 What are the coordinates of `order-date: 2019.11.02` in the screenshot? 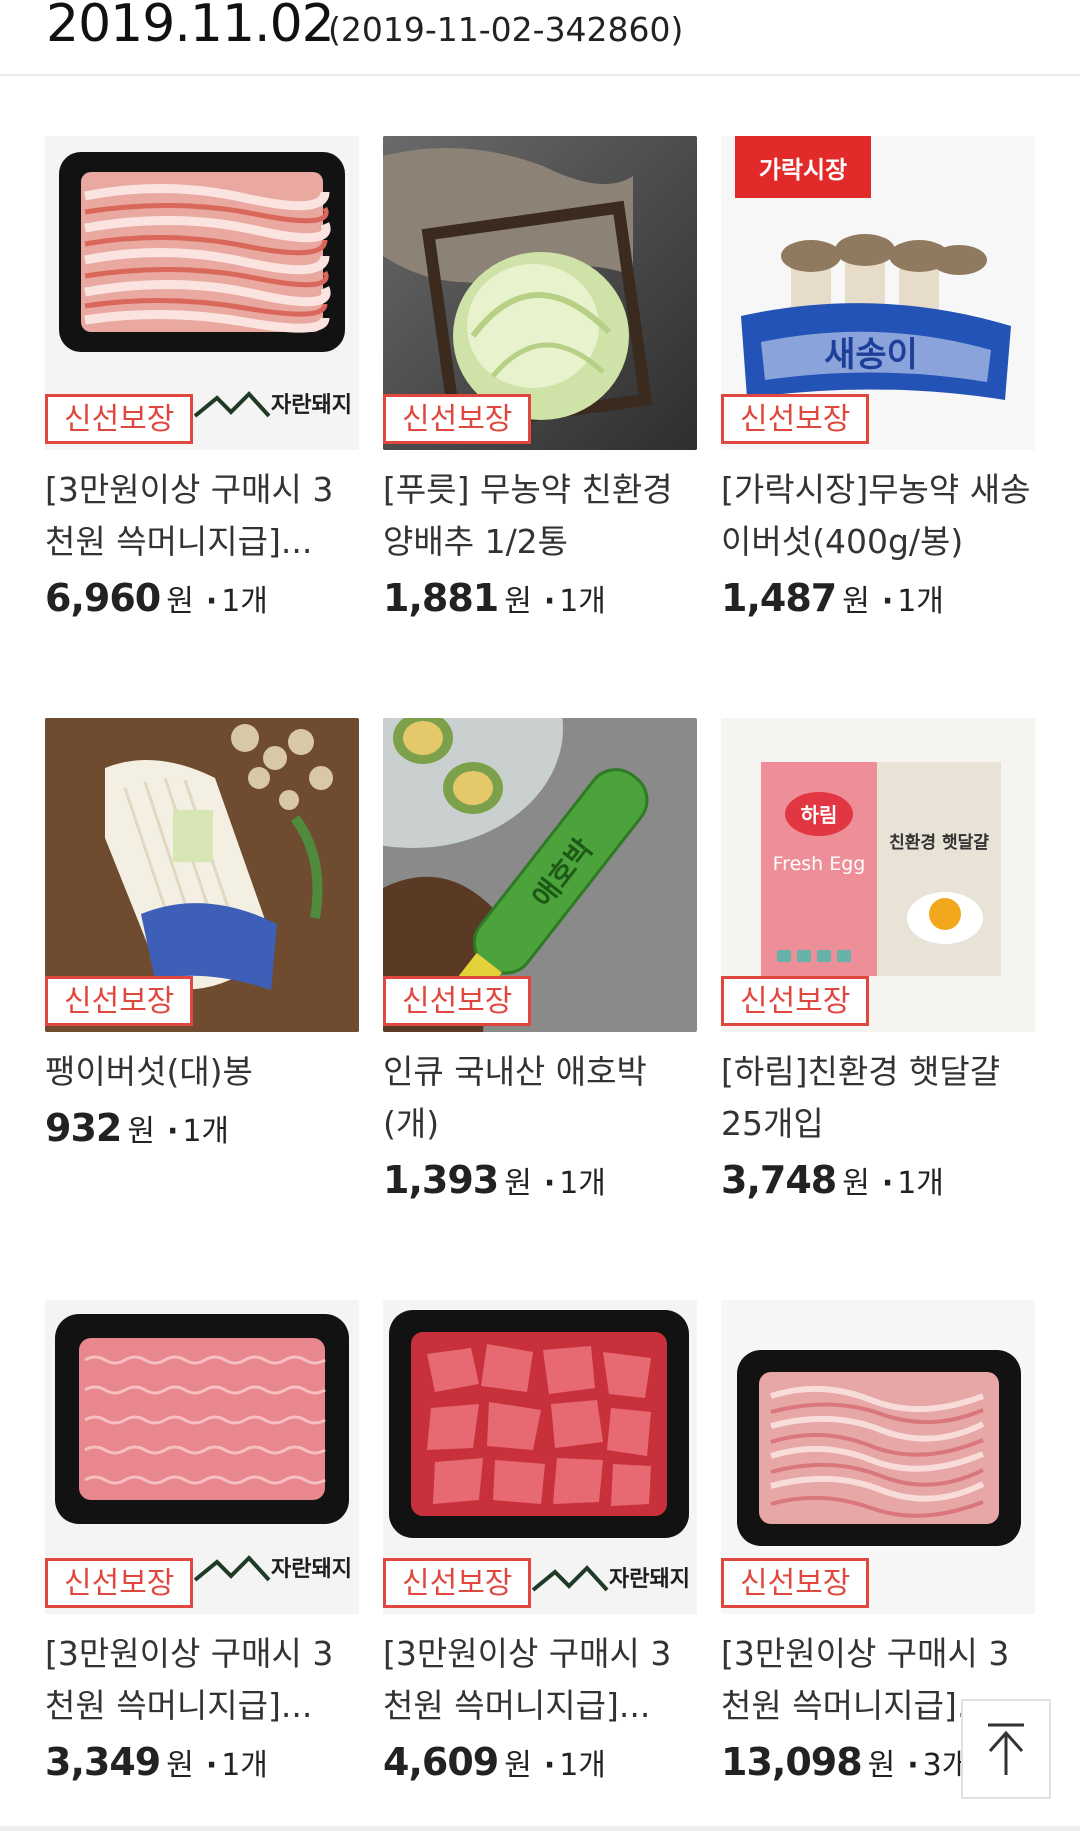 It's located at (190, 27).